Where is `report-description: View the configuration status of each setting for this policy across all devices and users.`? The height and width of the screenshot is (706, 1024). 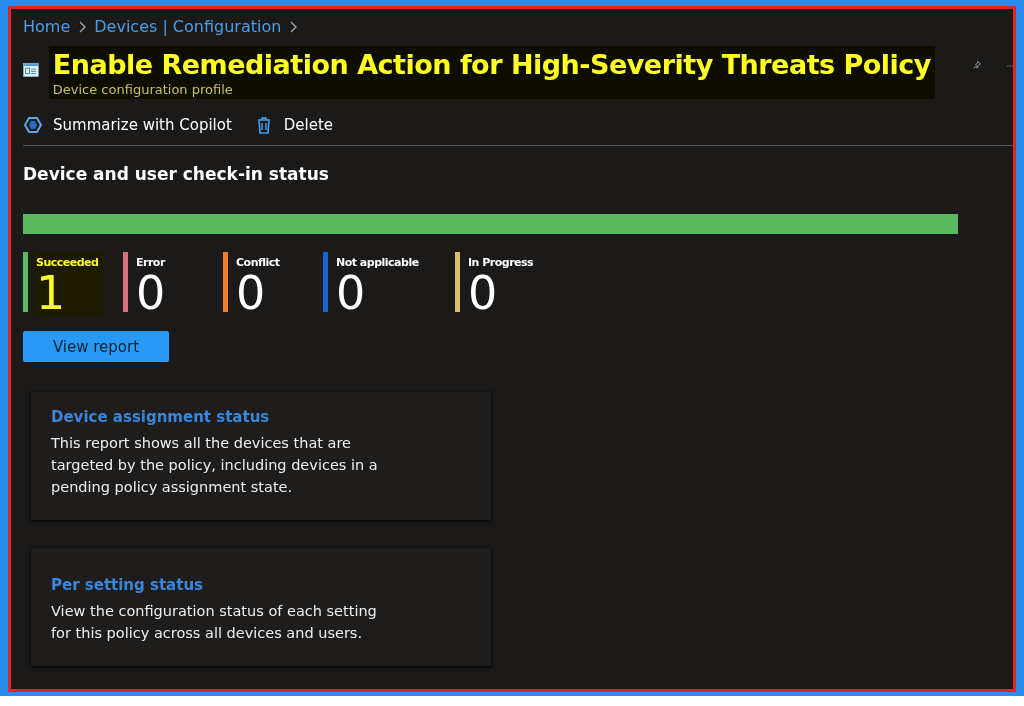 report-description: View the configuration status of each setting for this policy across all devices and users. is located at coordinates (214, 622).